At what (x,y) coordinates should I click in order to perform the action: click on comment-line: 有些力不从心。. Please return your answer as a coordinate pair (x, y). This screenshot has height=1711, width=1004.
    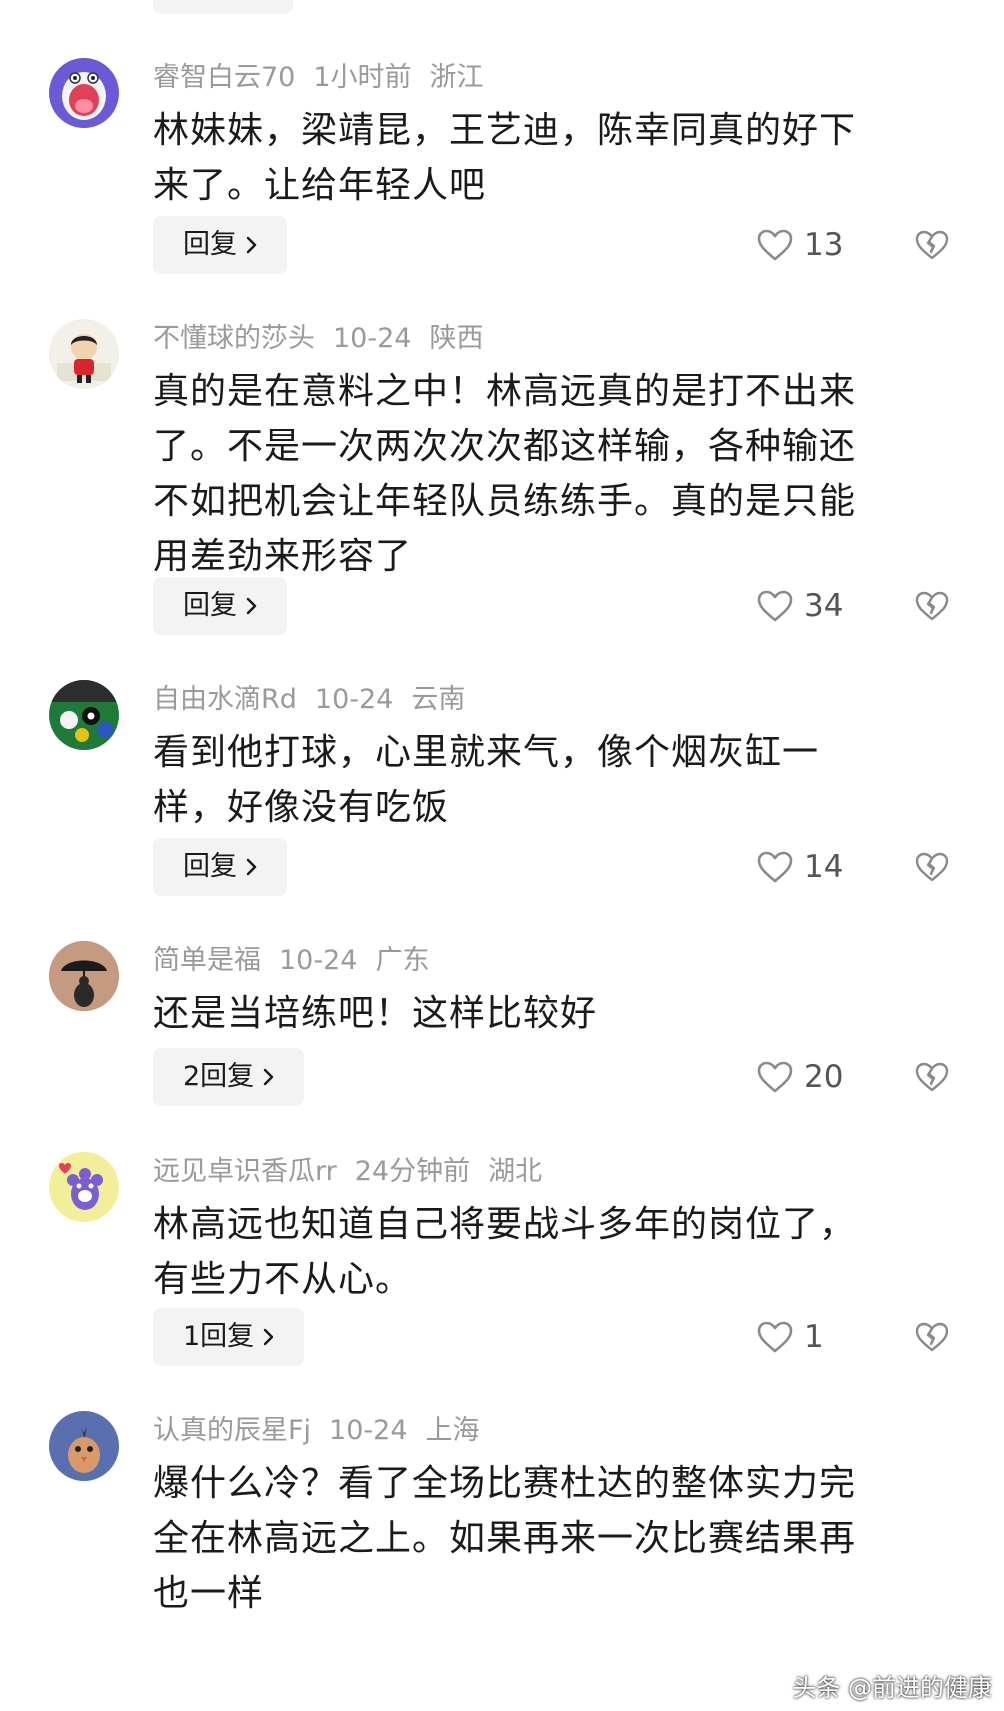
    Looking at the image, I should click on (283, 1279).